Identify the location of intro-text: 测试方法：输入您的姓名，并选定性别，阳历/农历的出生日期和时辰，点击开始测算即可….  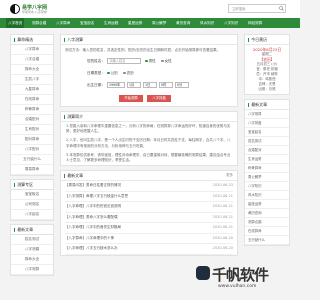
(143, 50).